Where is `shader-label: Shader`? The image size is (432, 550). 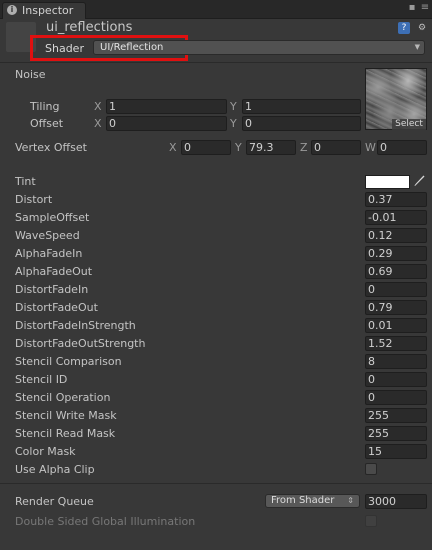
shader-label: Shader is located at coordinates (64, 48).